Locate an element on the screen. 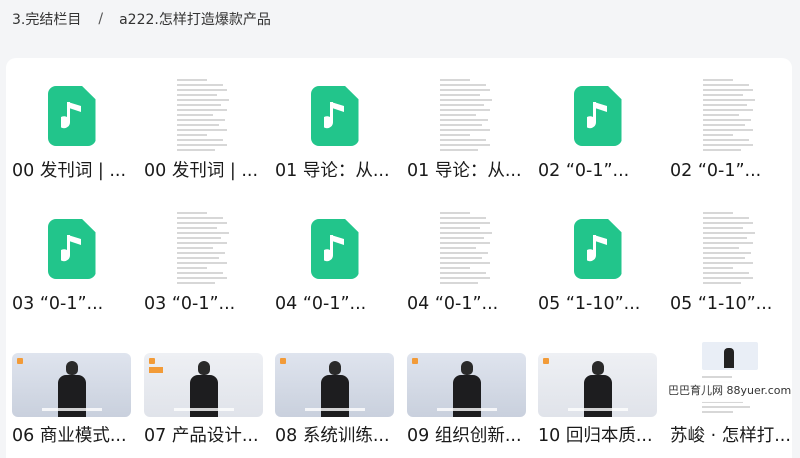 The width and height of the screenshot is (800, 458). watermark: 巴巴育儿网 88yuer.com is located at coordinates (728, 390).